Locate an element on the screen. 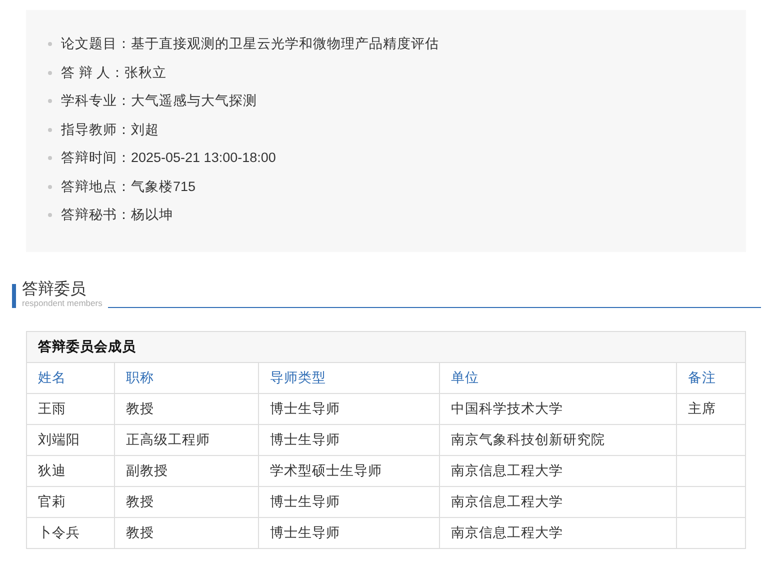 Image resolution: width=767 pixels, height=573 pixels. table-cell: 刘端阳 is located at coordinates (70, 439).